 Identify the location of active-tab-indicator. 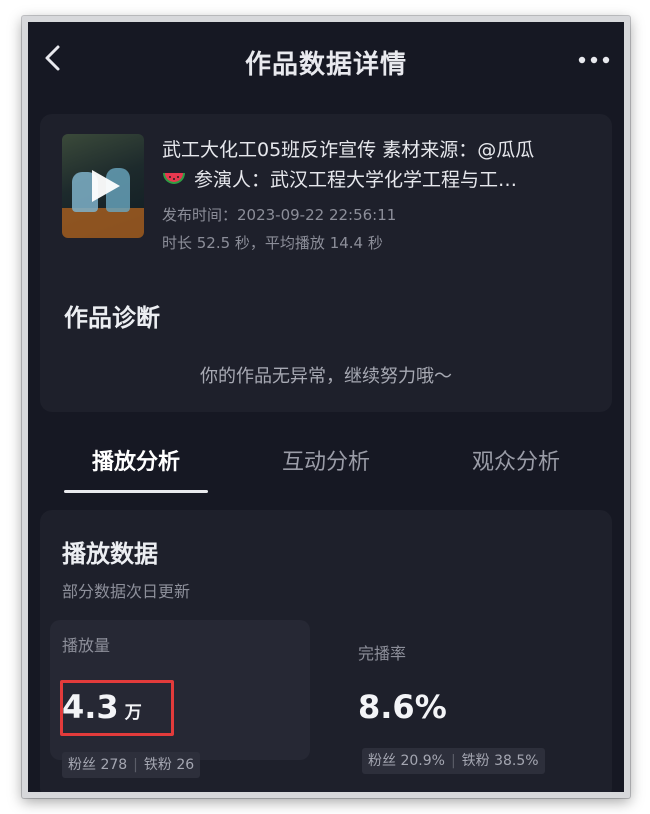
(136, 491).